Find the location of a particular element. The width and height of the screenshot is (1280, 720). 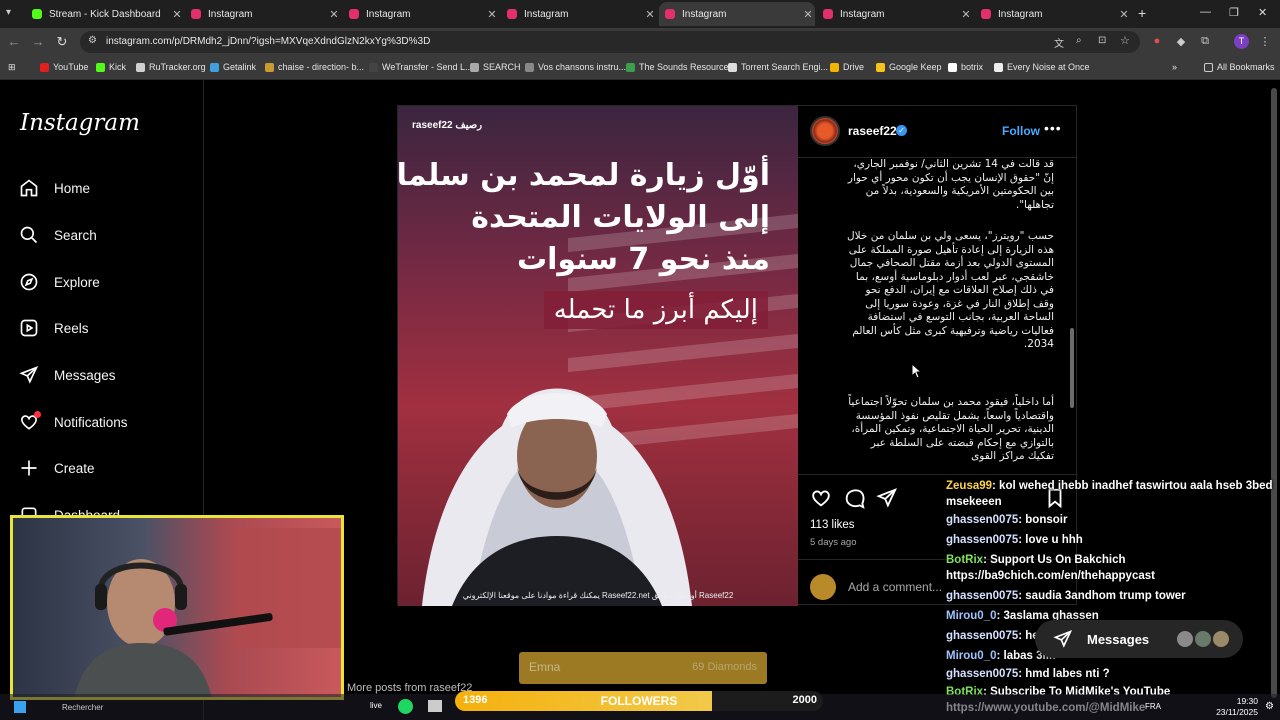

live-app-icon: live is located at coordinates (376, 705).